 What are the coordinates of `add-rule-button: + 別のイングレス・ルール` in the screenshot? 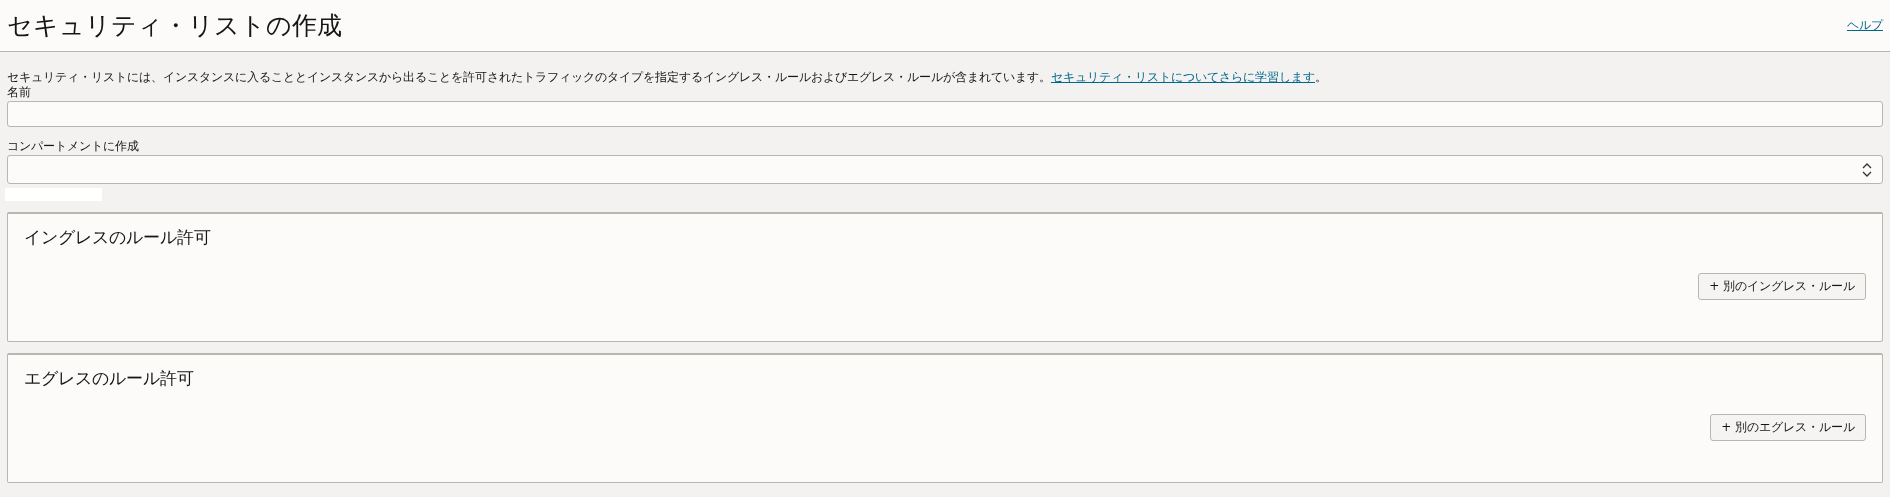 It's located at (1782, 286).